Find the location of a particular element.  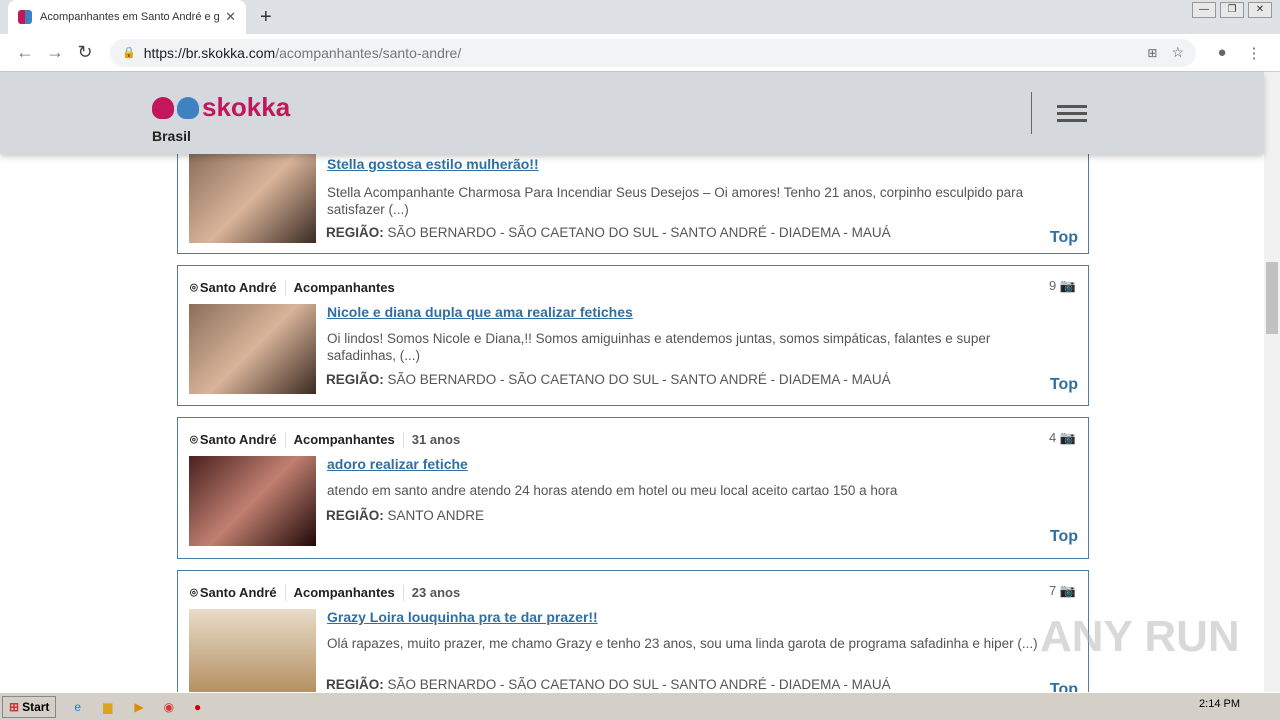

anyrun-watermark: ANY RUN is located at coordinates (1140, 636).